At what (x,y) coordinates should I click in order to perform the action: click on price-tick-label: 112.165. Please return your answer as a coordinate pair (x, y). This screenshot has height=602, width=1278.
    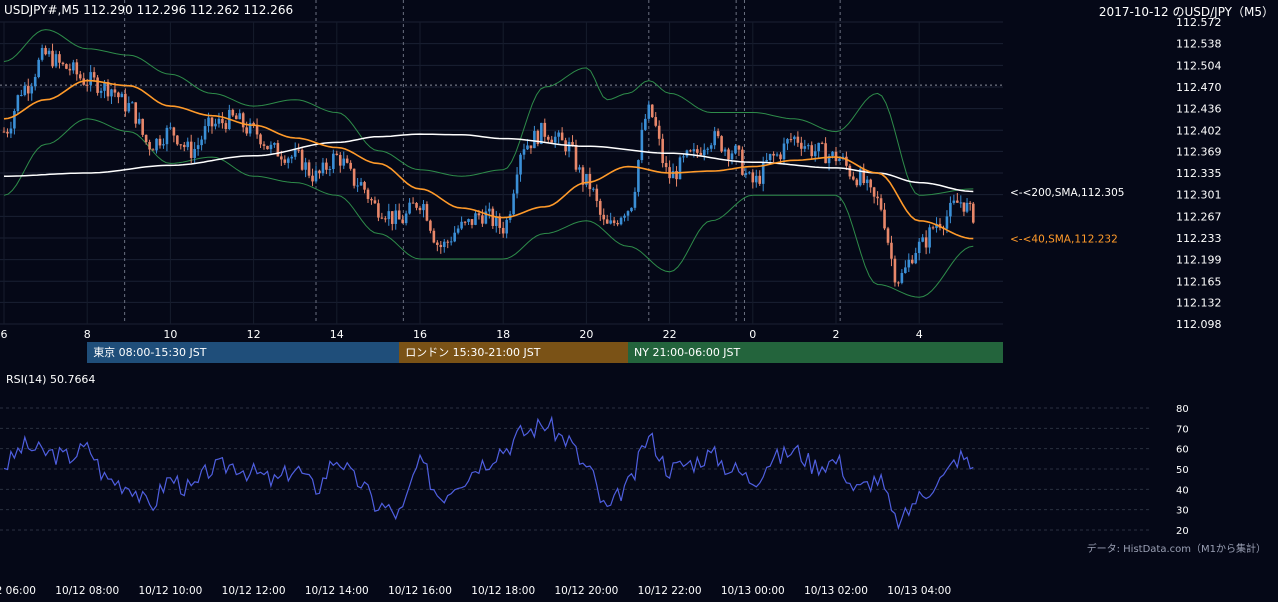
    Looking at the image, I should click on (1199, 281).